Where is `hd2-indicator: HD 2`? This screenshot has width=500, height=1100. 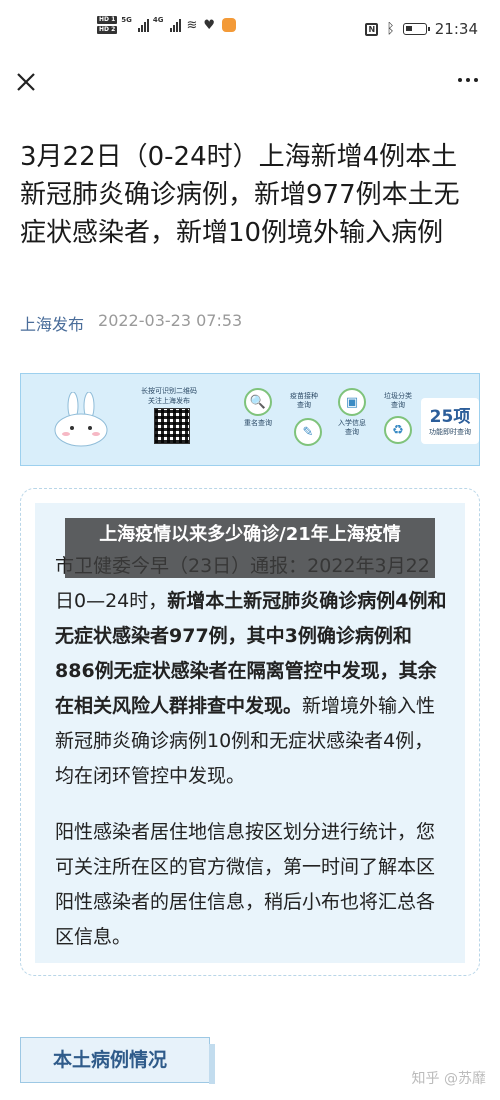
hd2-indicator: HD 2 is located at coordinates (107, 30).